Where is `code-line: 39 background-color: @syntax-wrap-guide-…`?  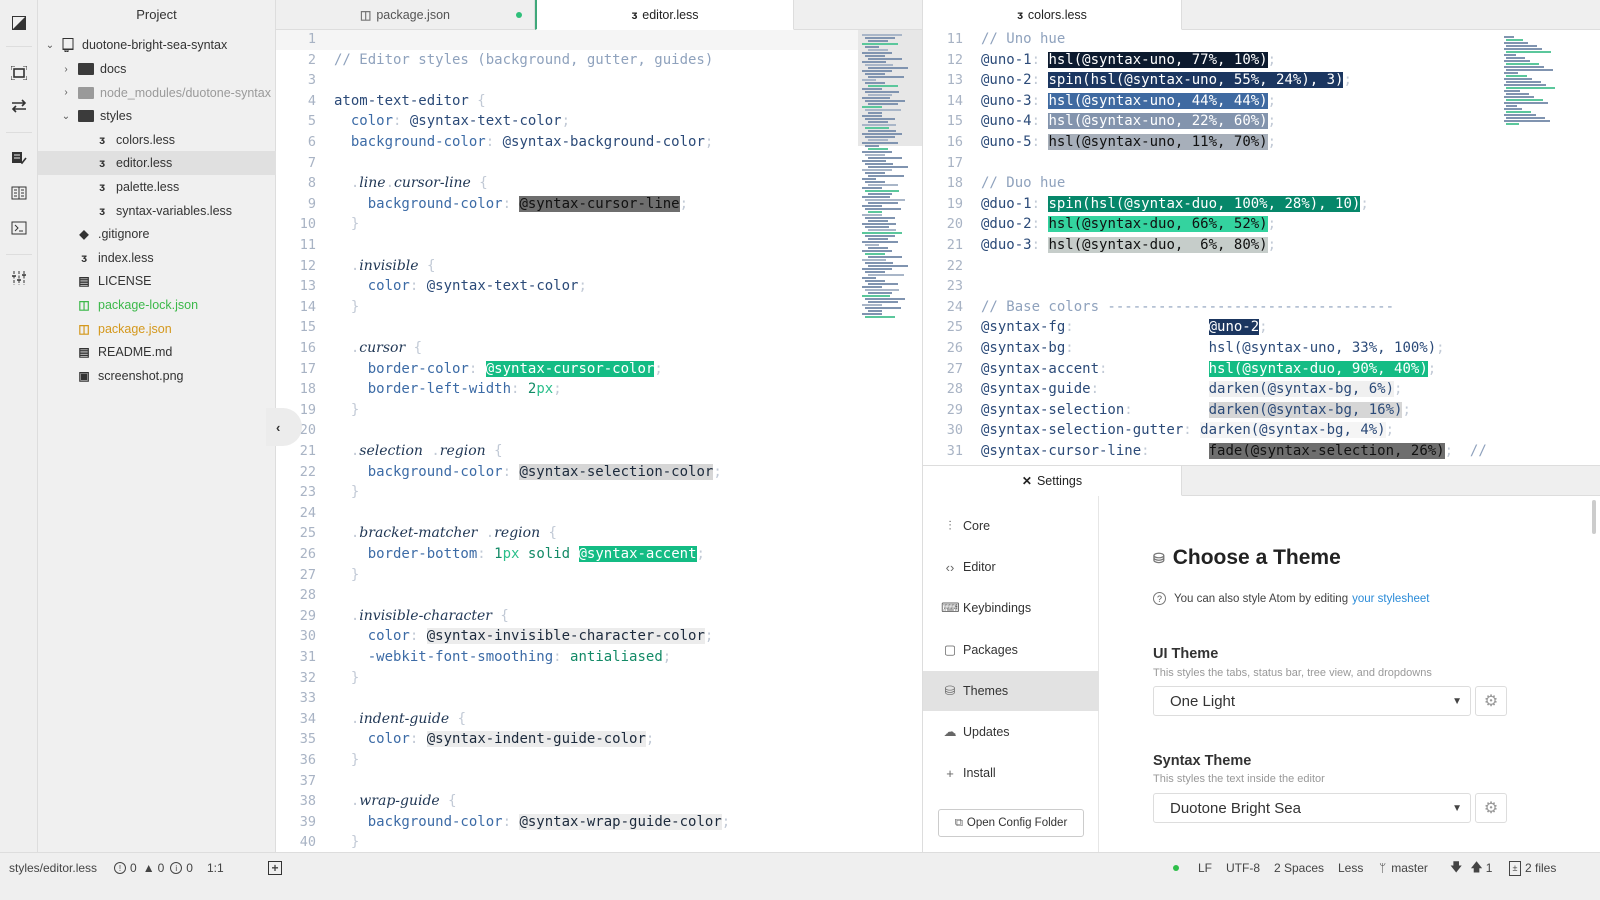
code-line: 39 background-color: @syntax-wrap-guide-… is located at coordinates (567, 822).